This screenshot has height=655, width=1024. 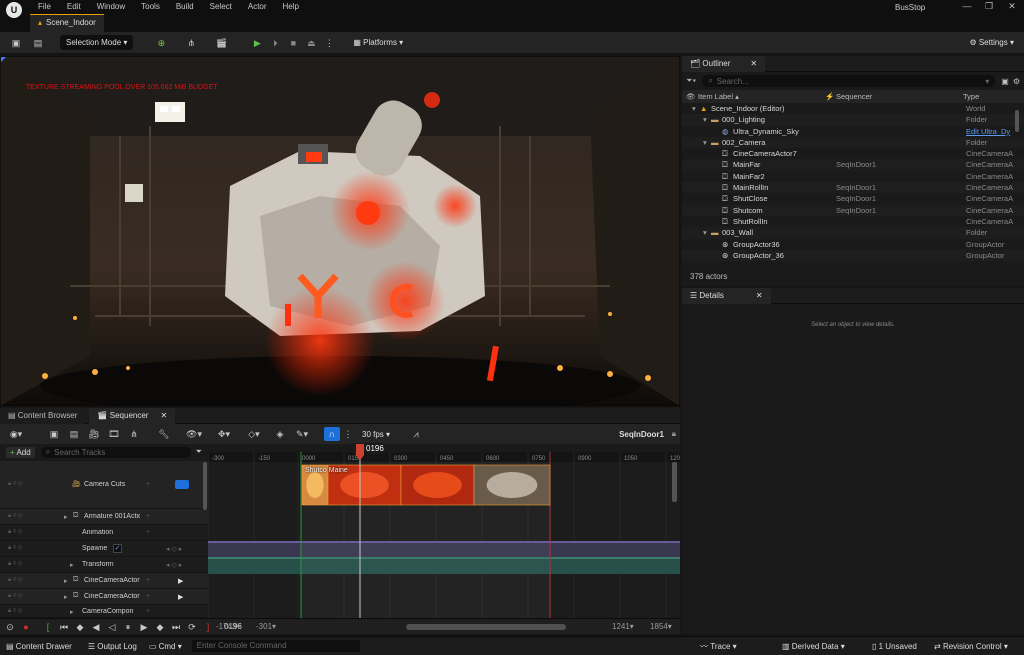 I want to click on outliner-row: ⛋ MainFar2 CineCameraA, so click(x=853, y=176).